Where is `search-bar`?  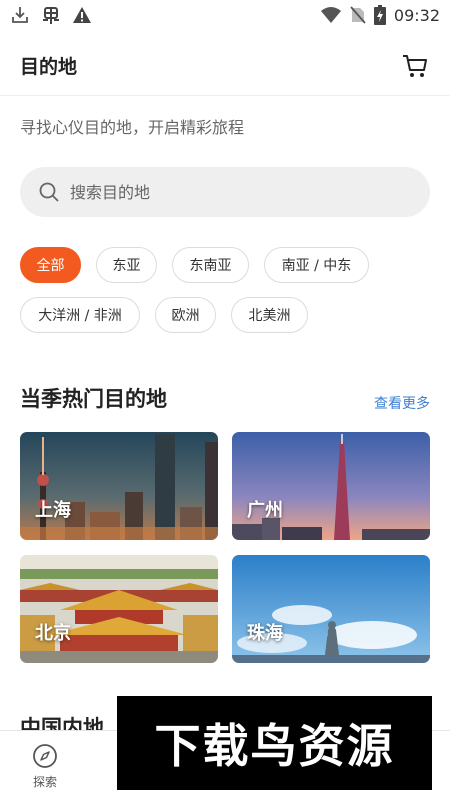
search-bar is located at coordinates (225, 192).